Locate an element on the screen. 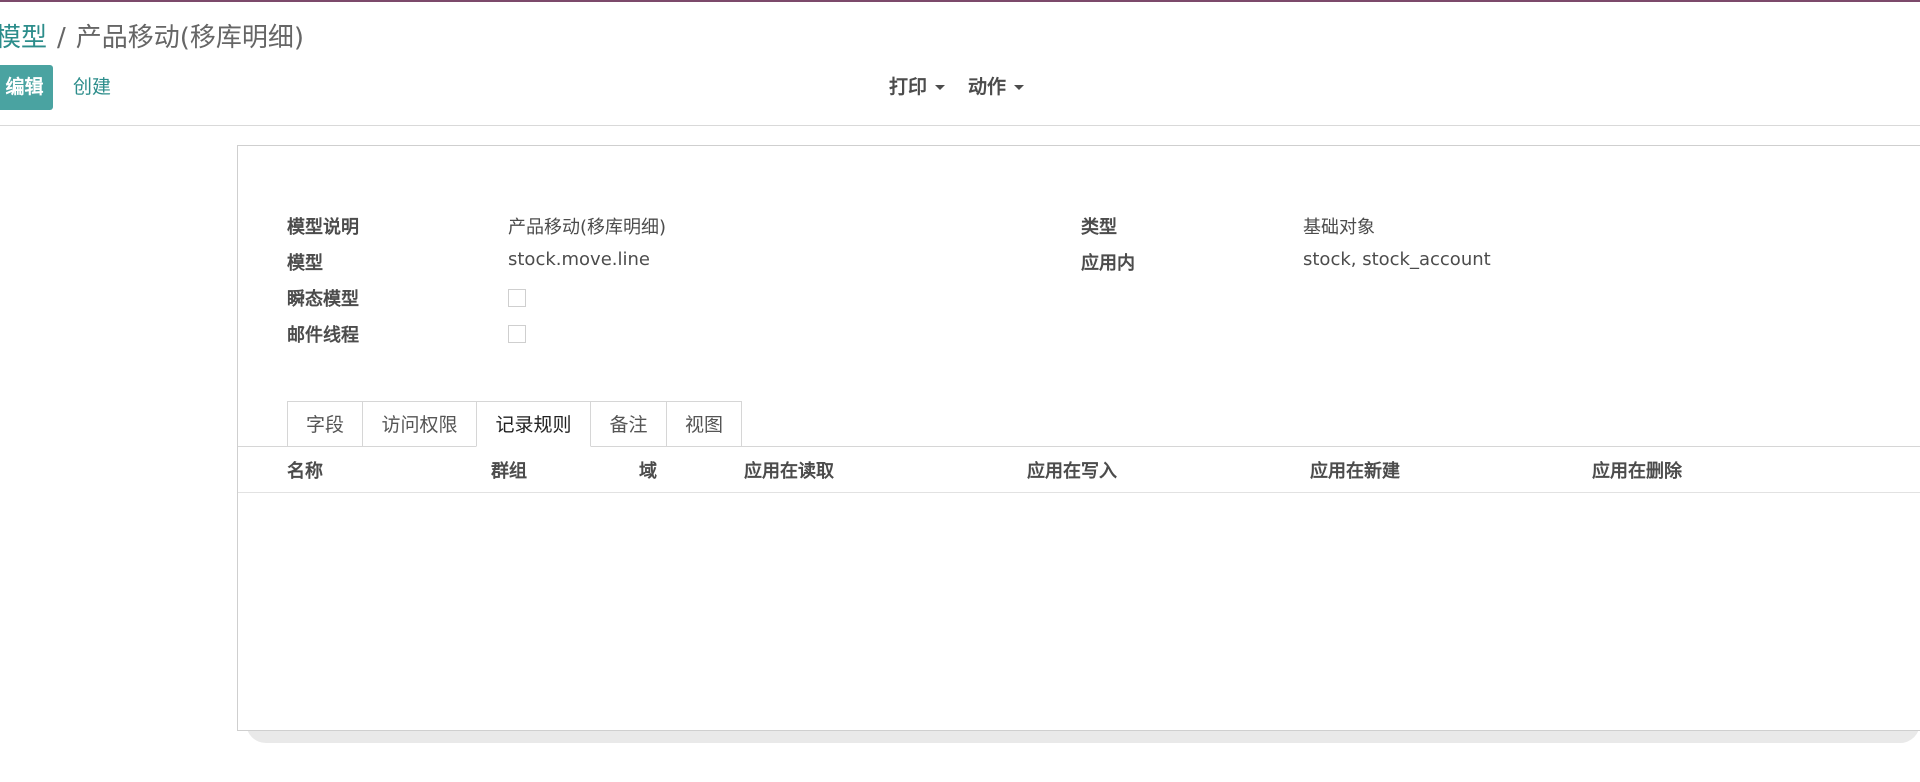 This screenshot has width=1920, height=782. page-title: 产品移动(移库明细) is located at coordinates (190, 38).